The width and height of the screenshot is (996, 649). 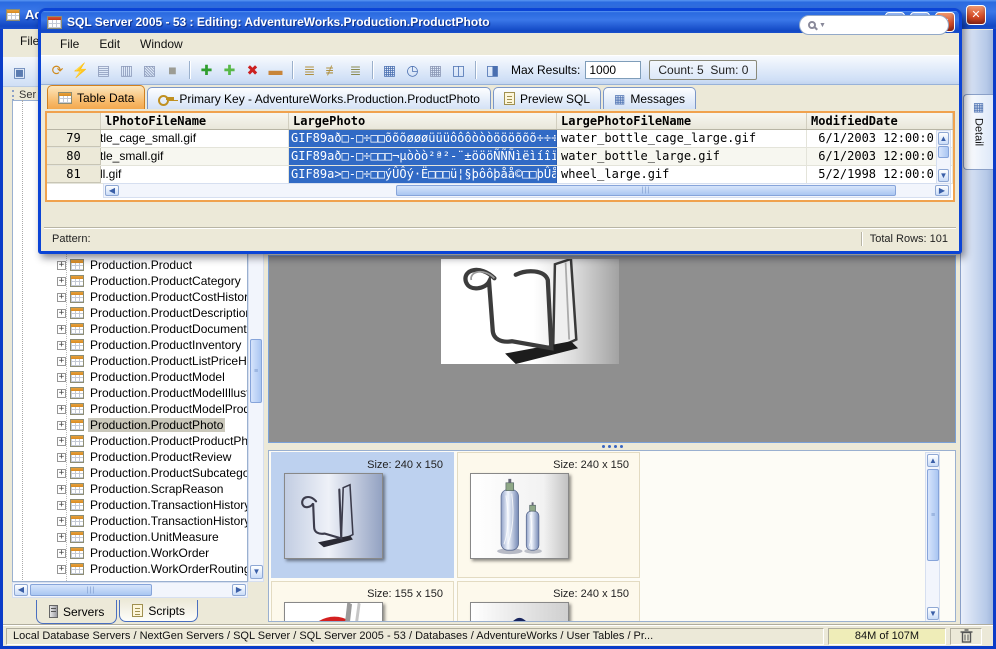 I want to click on connect-icon: ⚡, so click(x=80, y=70).